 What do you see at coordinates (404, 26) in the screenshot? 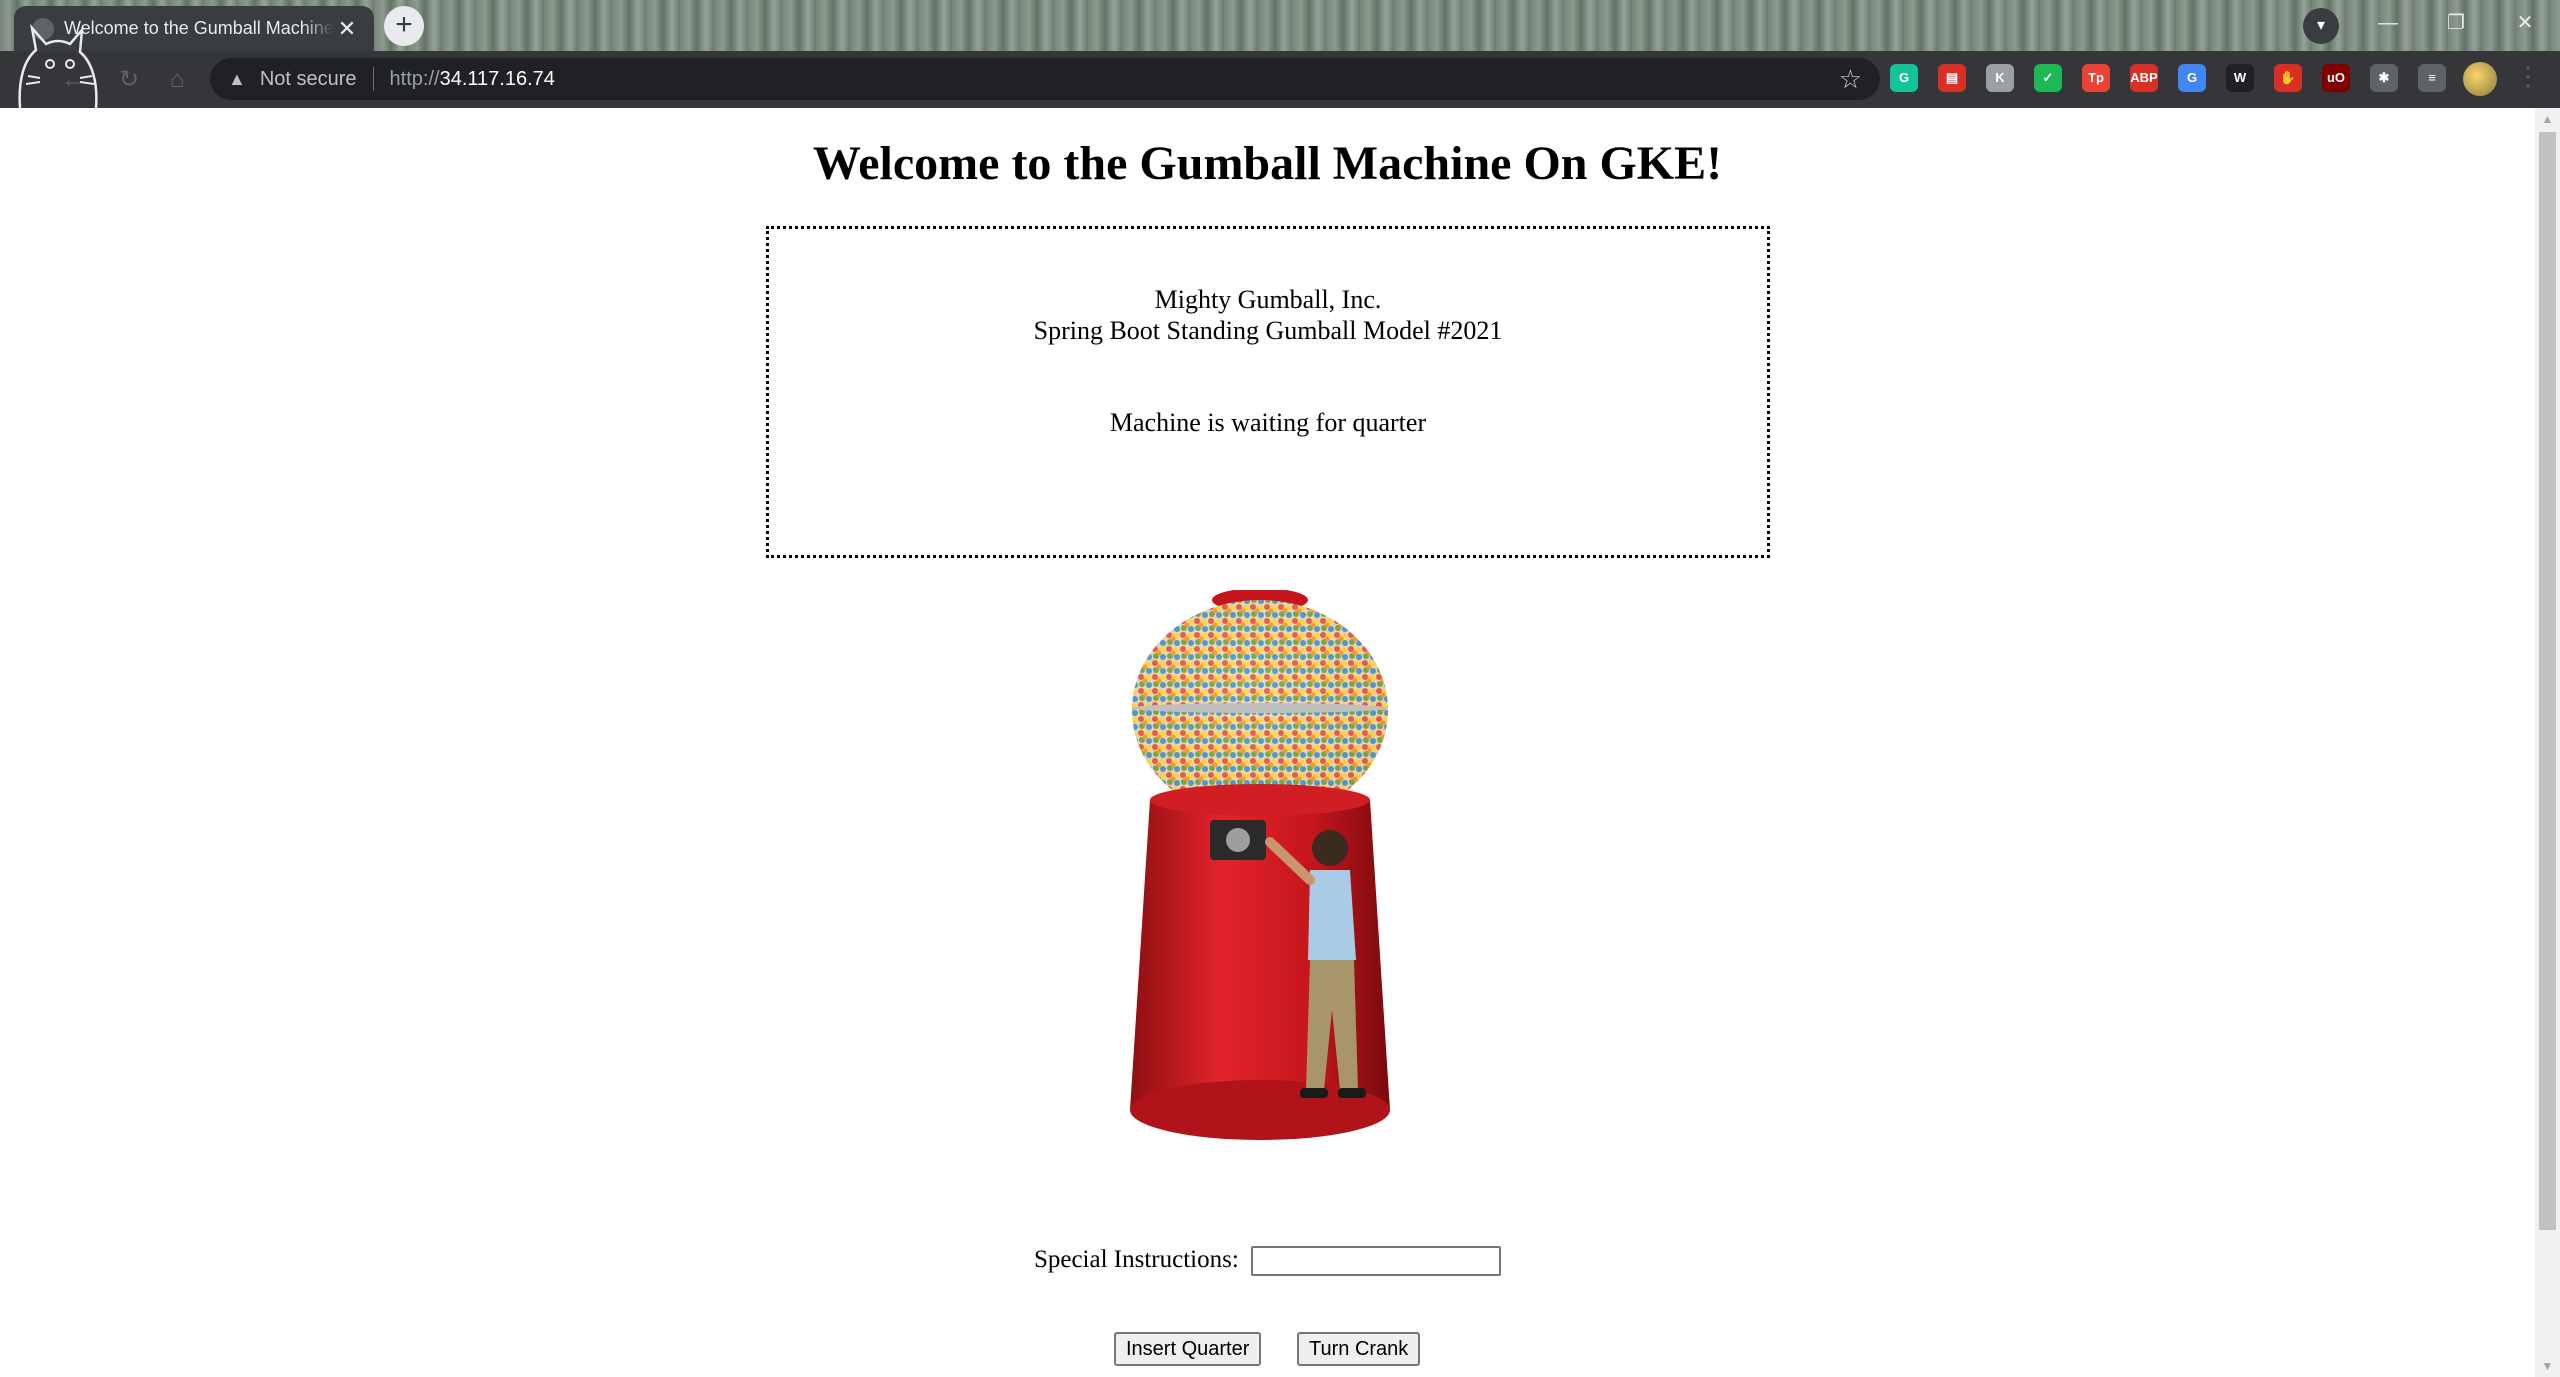
I see `new-tab-button: +` at bounding box center [404, 26].